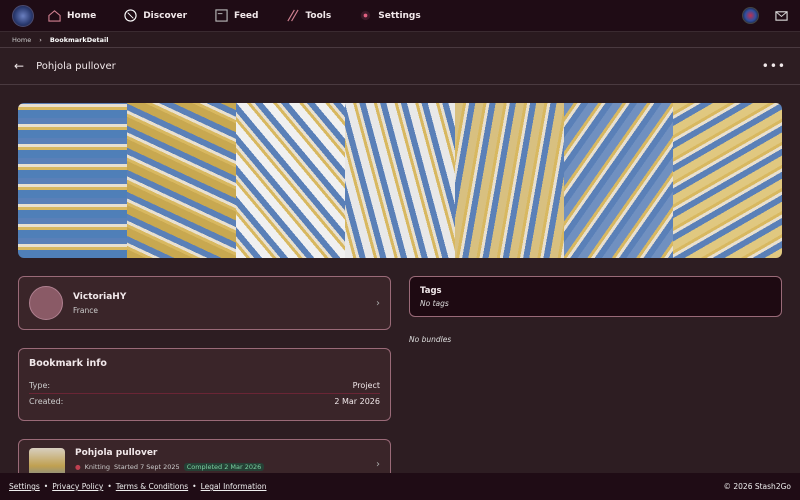  What do you see at coordinates (430, 339) in the screenshot?
I see `bundles-empty: No bundles` at bounding box center [430, 339].